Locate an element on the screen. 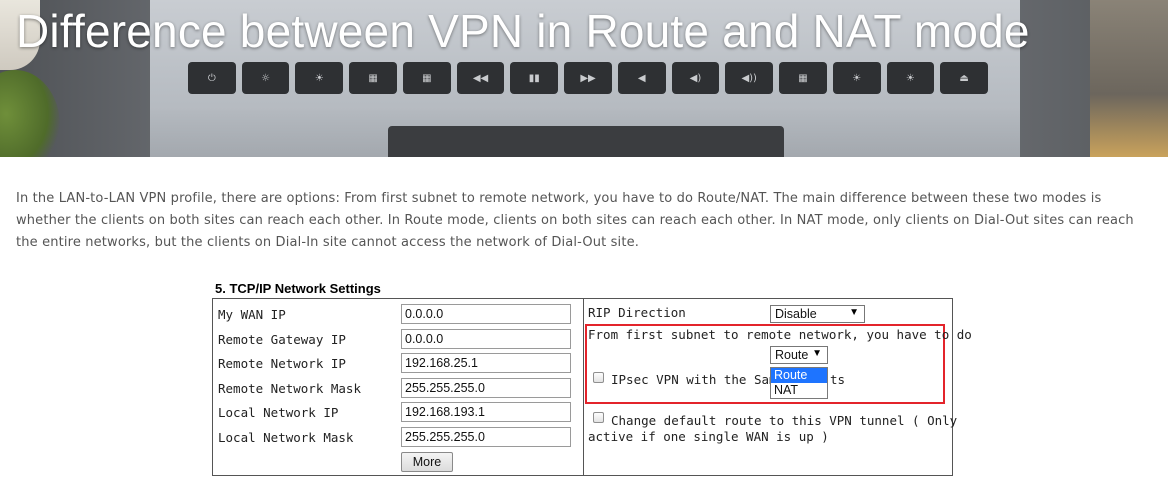 Image resolution: width=1168 pixels, height=492 pixels. ipsec-label-end: ts is located at coordinates (838, 379).